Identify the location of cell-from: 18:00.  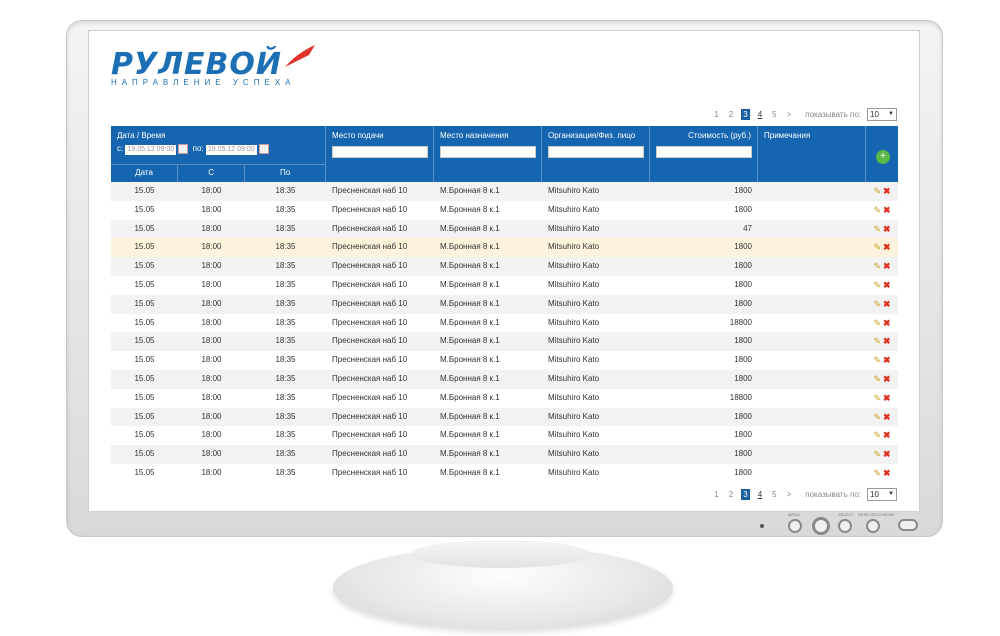
(211, 416).